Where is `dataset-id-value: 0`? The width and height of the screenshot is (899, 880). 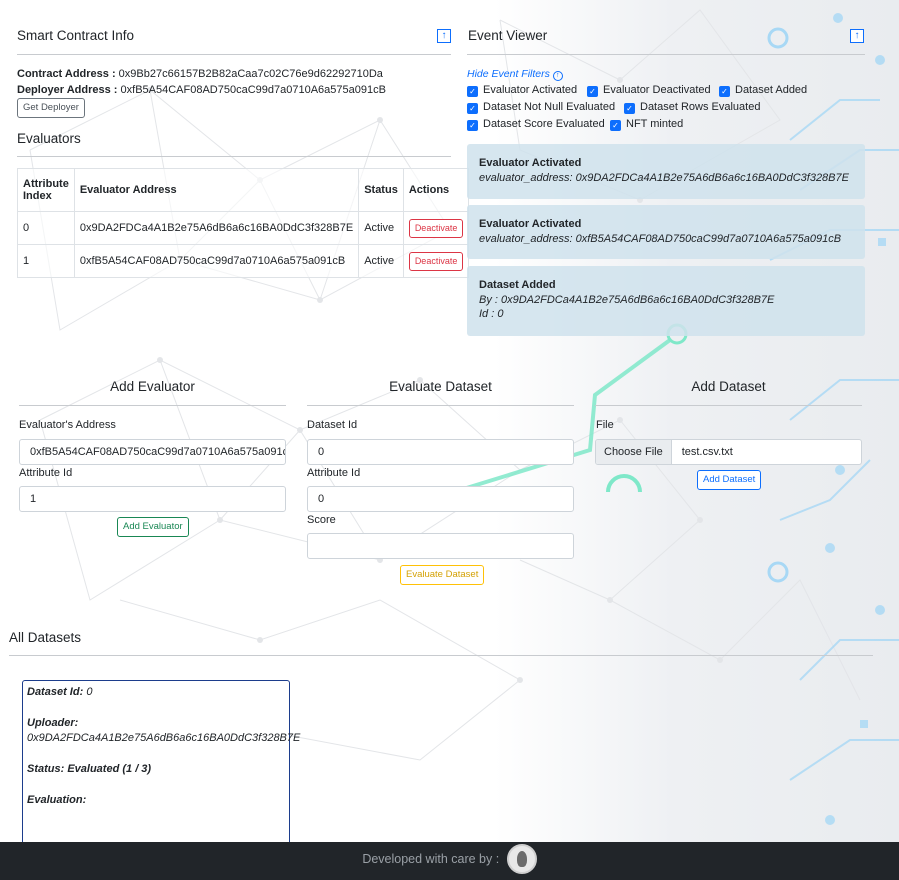 dataset-id-value: 0 is located at coordinates (89, 692).